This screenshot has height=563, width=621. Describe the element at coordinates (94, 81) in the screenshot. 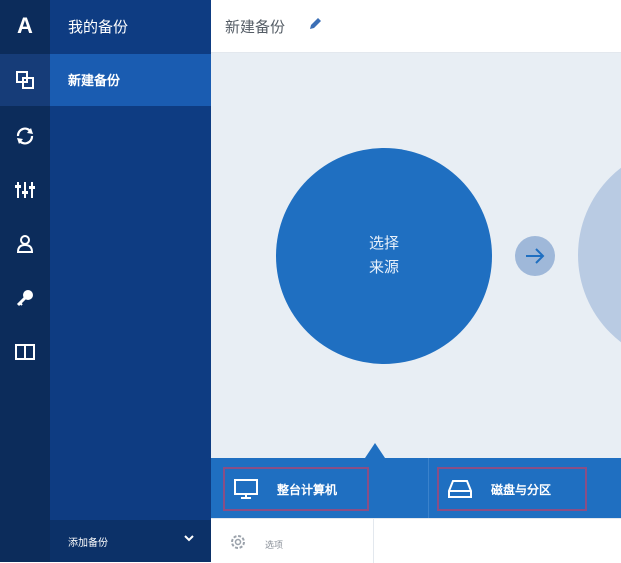

I see `backup-list-item-label: 新建备份` at that location.